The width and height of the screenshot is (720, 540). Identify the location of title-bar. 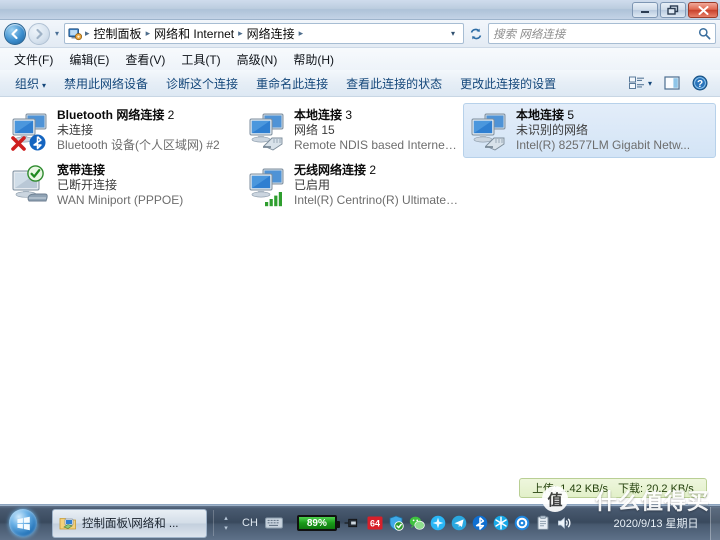
(360, 10).